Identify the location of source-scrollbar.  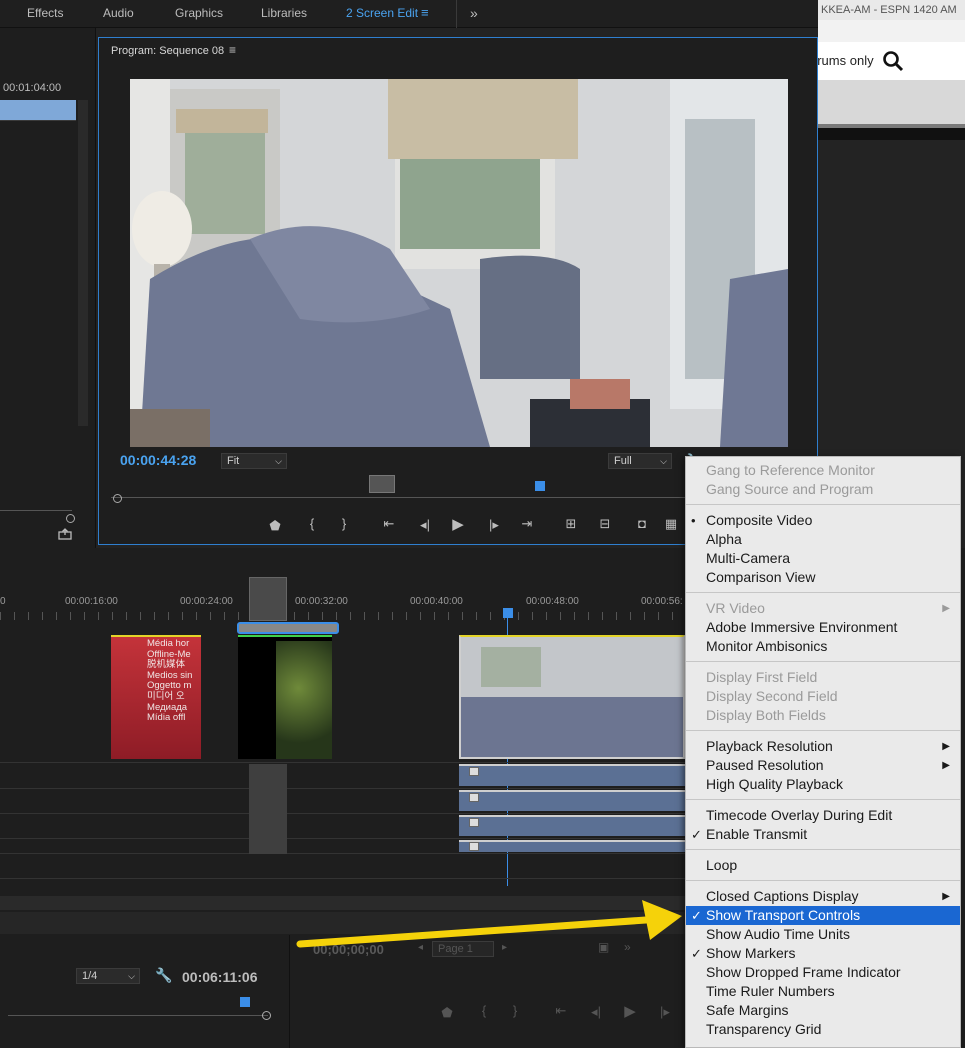
(83, 263).